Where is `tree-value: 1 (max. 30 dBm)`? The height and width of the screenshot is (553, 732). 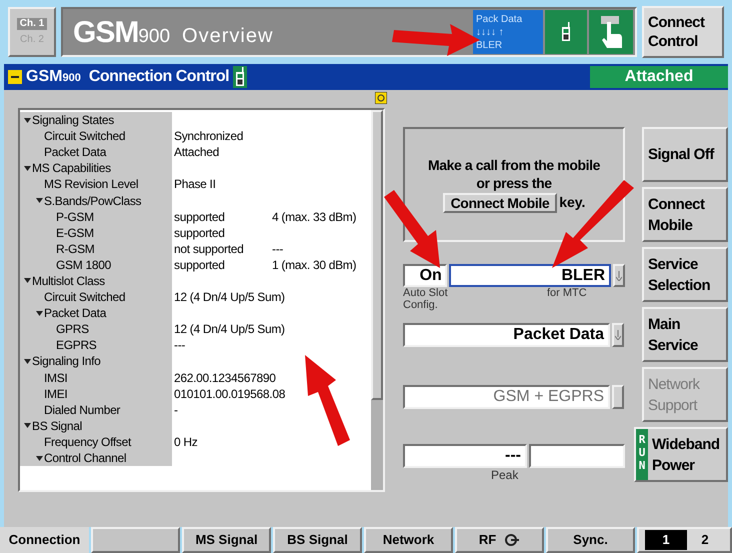 tree-value: 1 (max. 30 dBm) is located at coordinates (314, 264).